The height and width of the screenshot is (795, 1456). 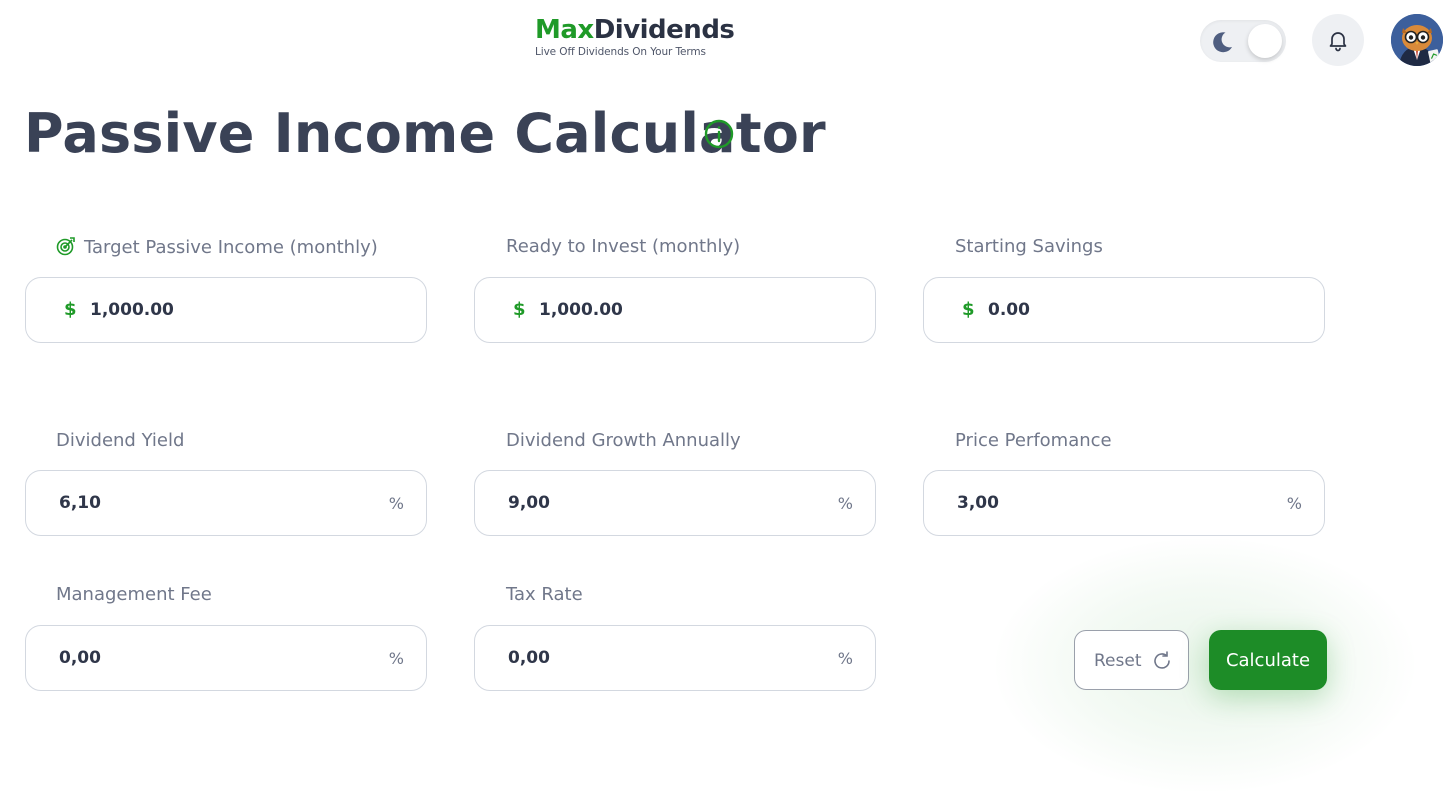 I want to click on calculate-button: Calculate, so click(x=1268, y=660).